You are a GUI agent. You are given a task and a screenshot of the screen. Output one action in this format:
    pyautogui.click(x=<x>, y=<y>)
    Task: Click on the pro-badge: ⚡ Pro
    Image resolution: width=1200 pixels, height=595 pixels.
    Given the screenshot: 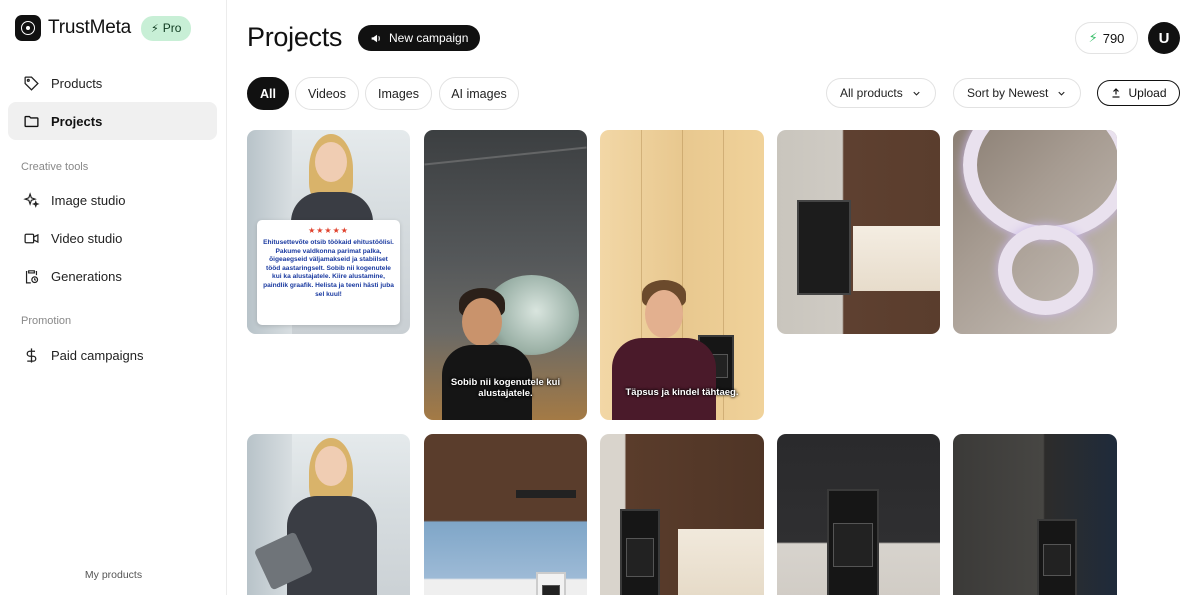 What is the action you would take?
    pyautogui.click(x=166, y=28)
    